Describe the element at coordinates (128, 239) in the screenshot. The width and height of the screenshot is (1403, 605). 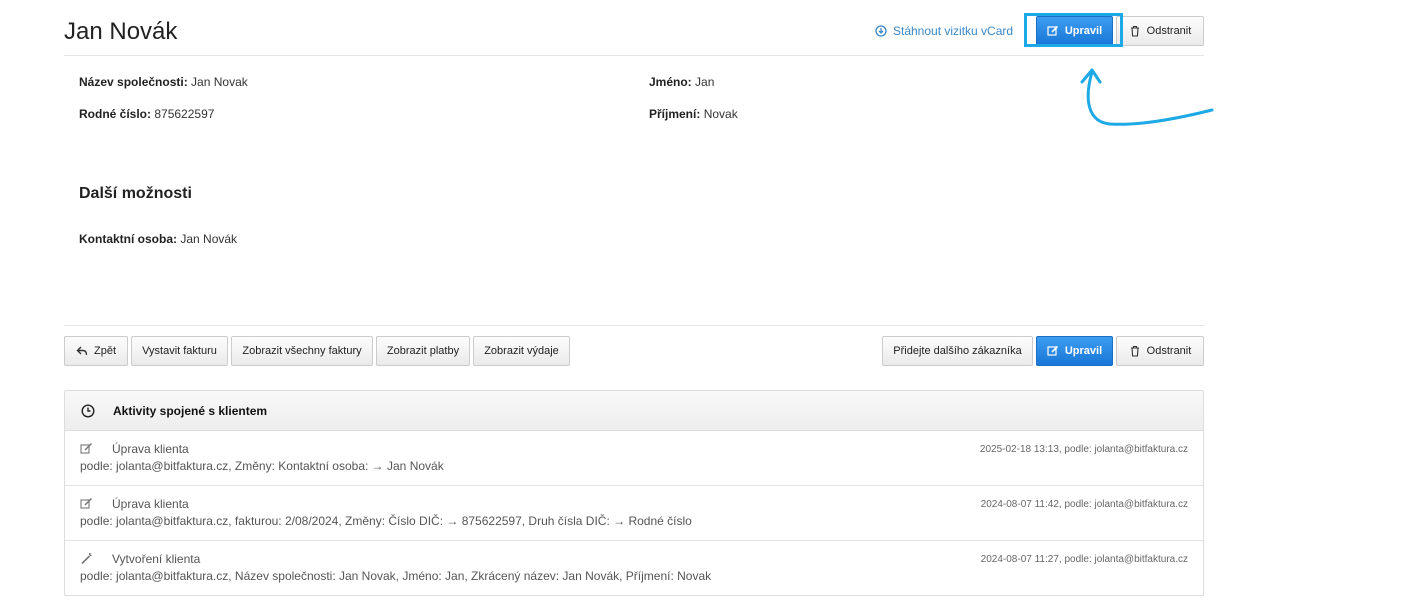
I see `contact-person-label: Kontaktní osoba:` at that location.